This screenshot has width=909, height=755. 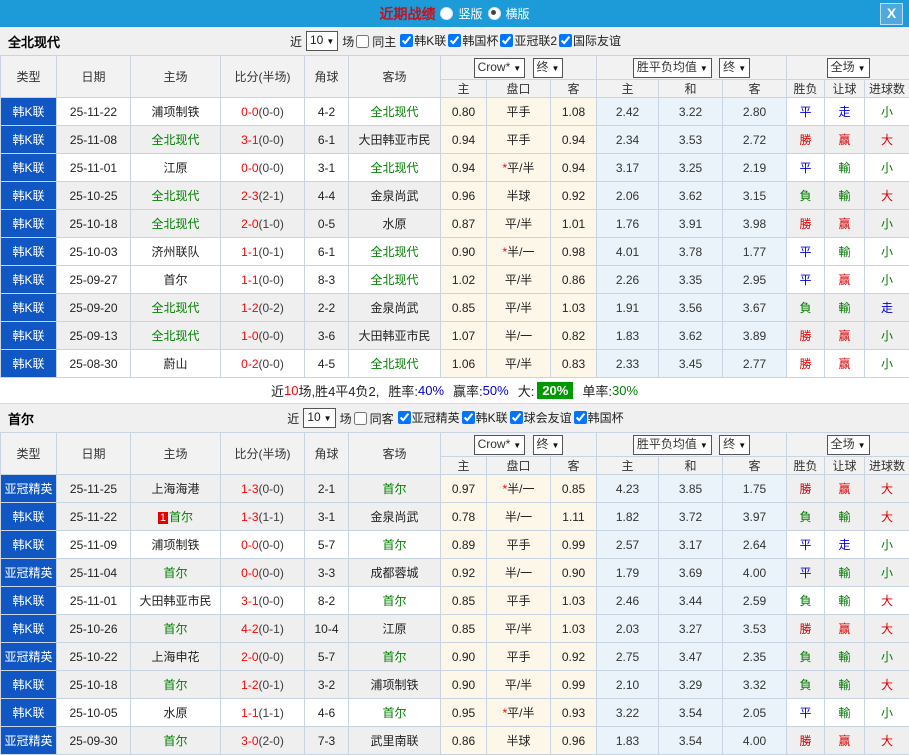 I want to click on home-team-cell: 首尔, so click(x=176, y=741).